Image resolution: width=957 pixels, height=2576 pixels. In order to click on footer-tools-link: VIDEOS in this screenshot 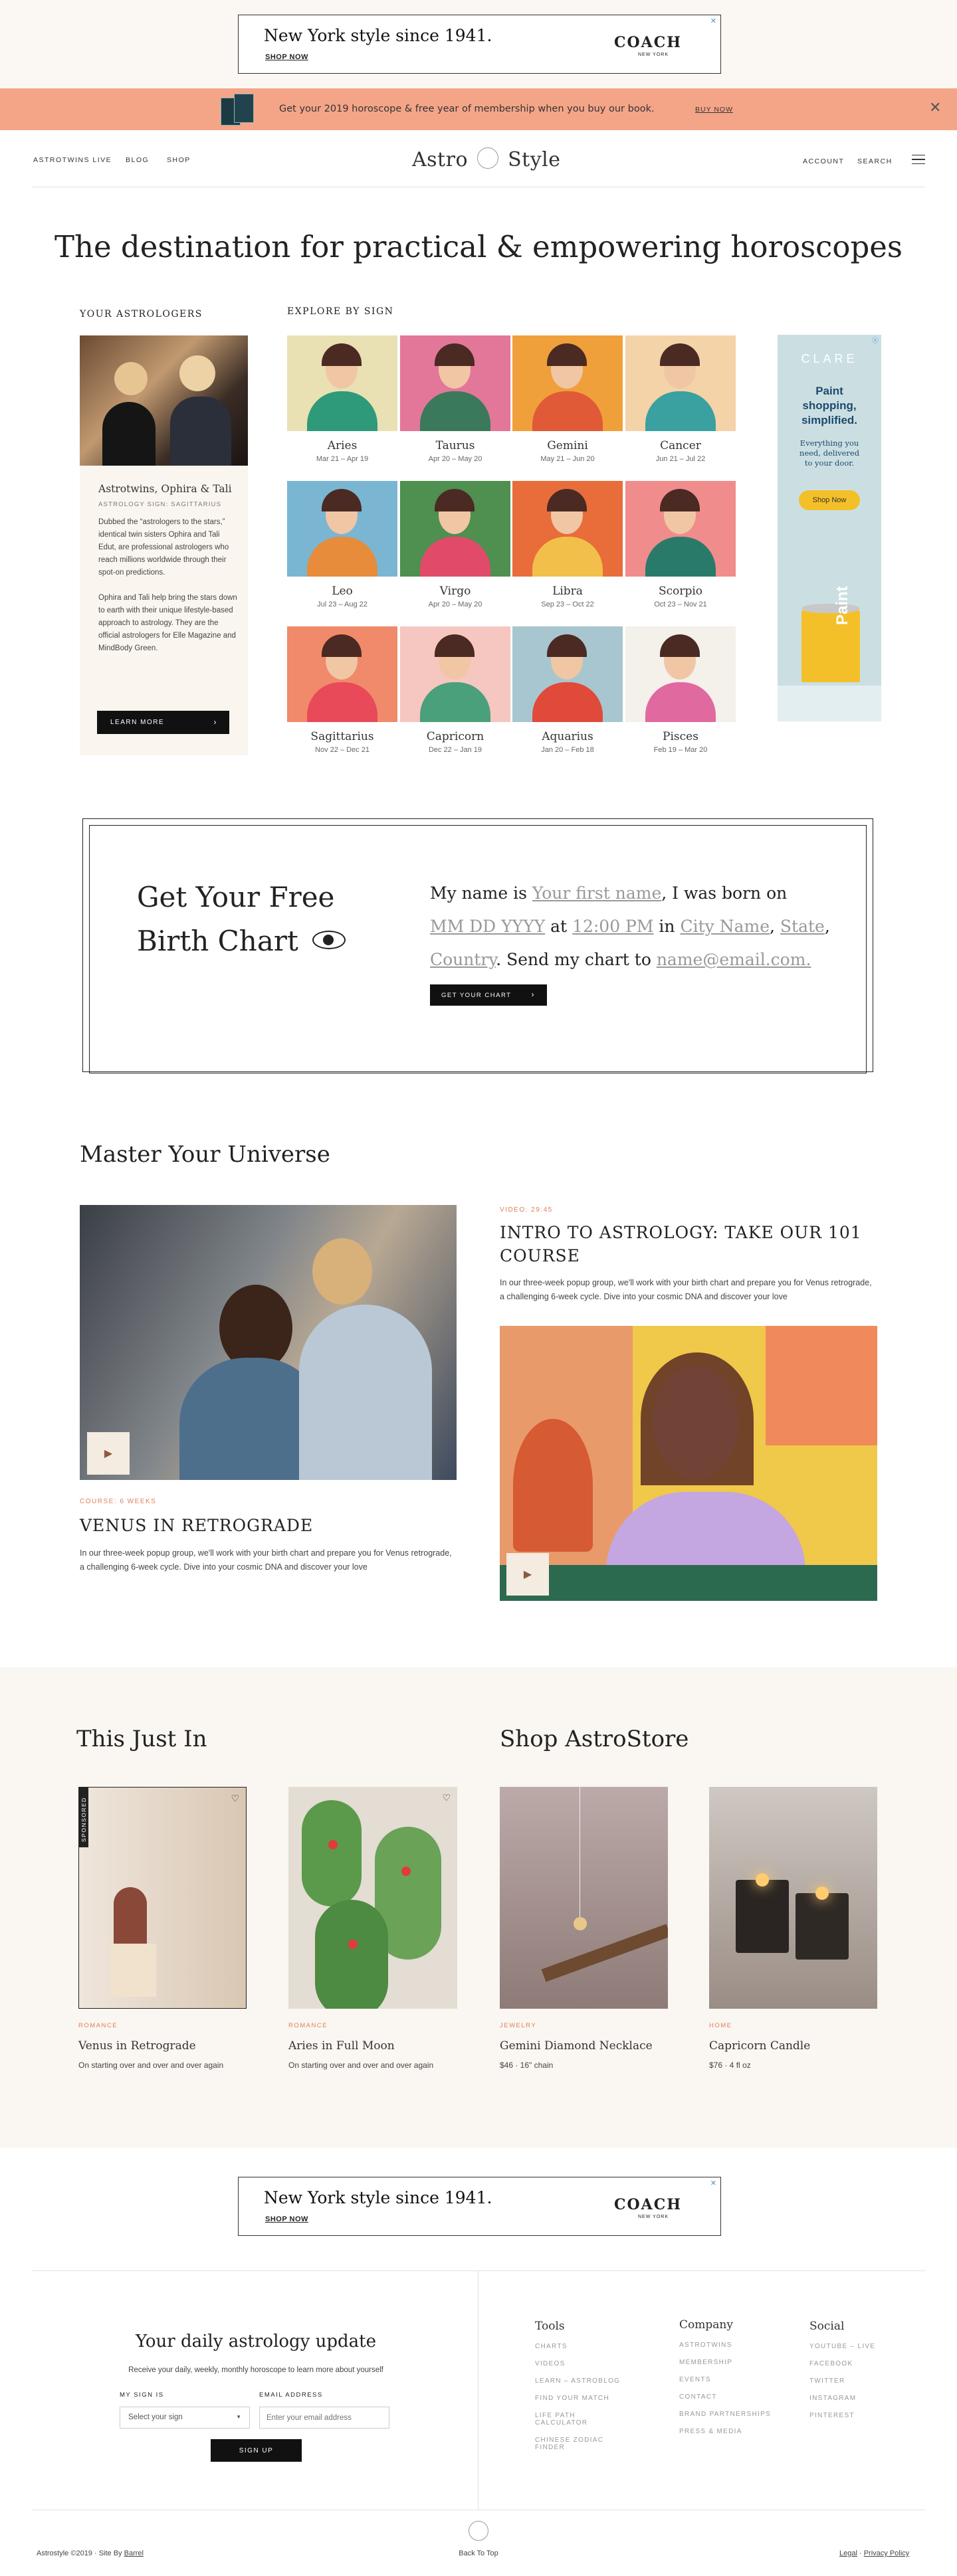, I will do `click(581, 2363)`.